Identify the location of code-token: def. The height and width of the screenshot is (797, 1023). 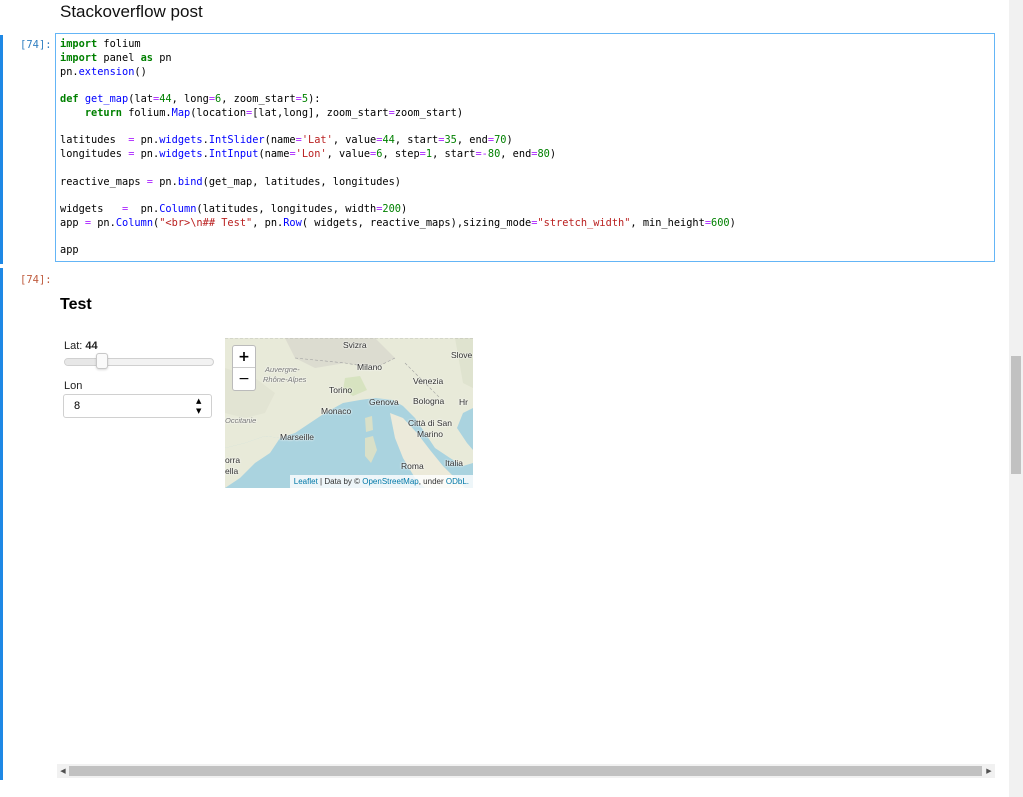
(69, 99).